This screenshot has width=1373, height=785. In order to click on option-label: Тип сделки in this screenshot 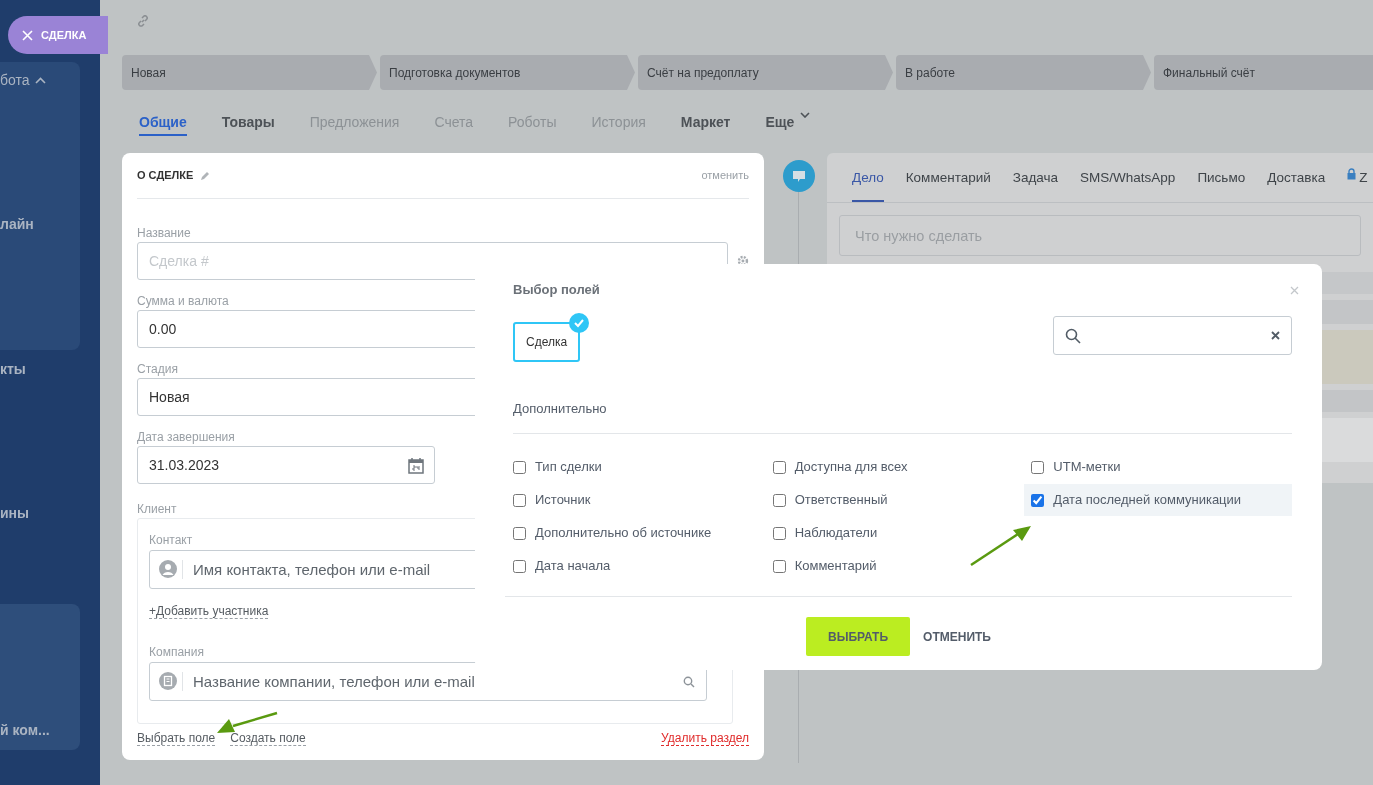, I will do `click(568, 467)`.